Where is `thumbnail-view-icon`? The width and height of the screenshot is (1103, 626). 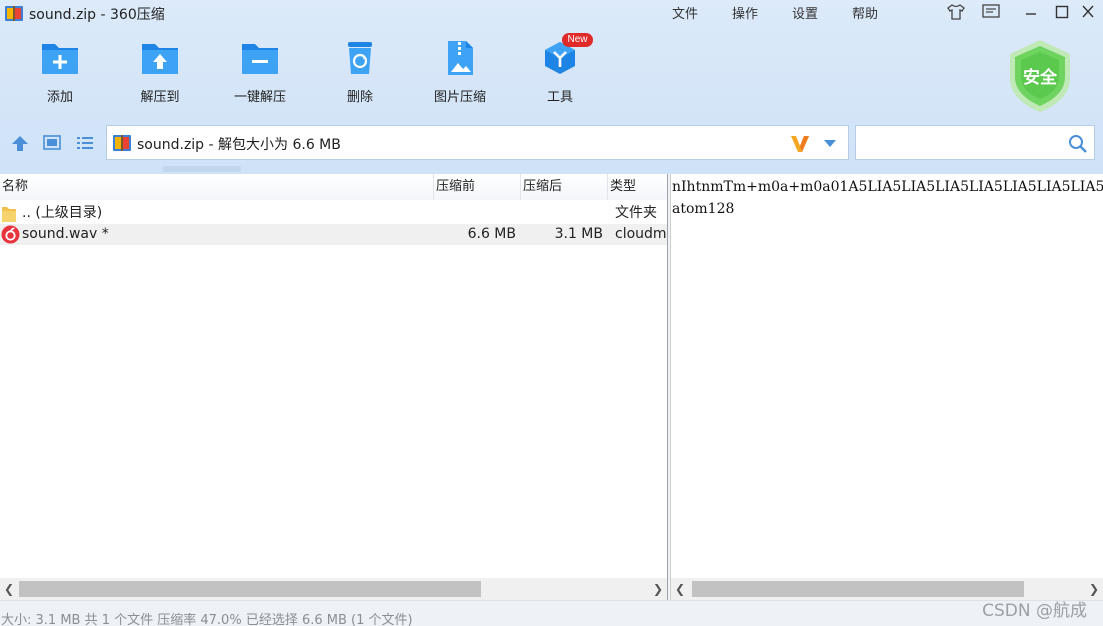 thumbnail-view-icon is located at coordinates (52, 143).